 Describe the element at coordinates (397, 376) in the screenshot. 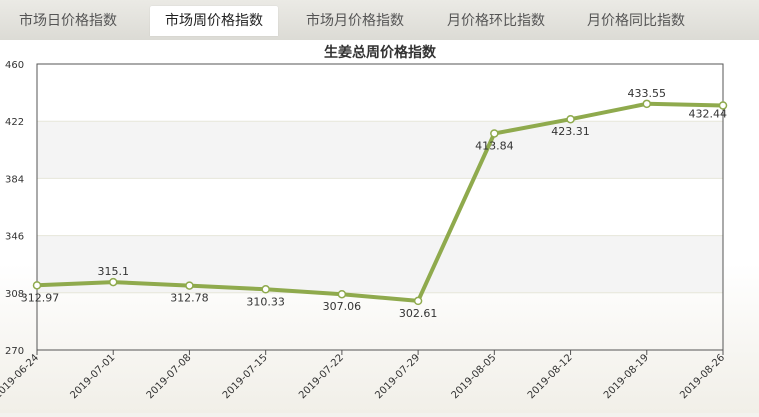

I see `x-tick-label: 2019-07-29` at that location.